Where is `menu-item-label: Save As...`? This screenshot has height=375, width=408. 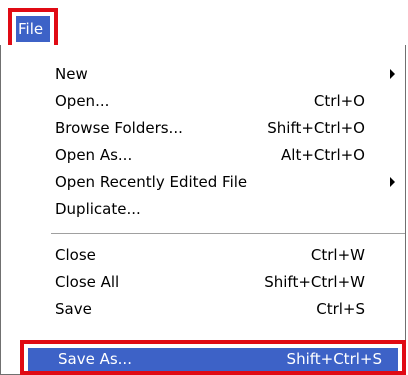 menu-item-label: Save As... is located at coordinates (95, 359).